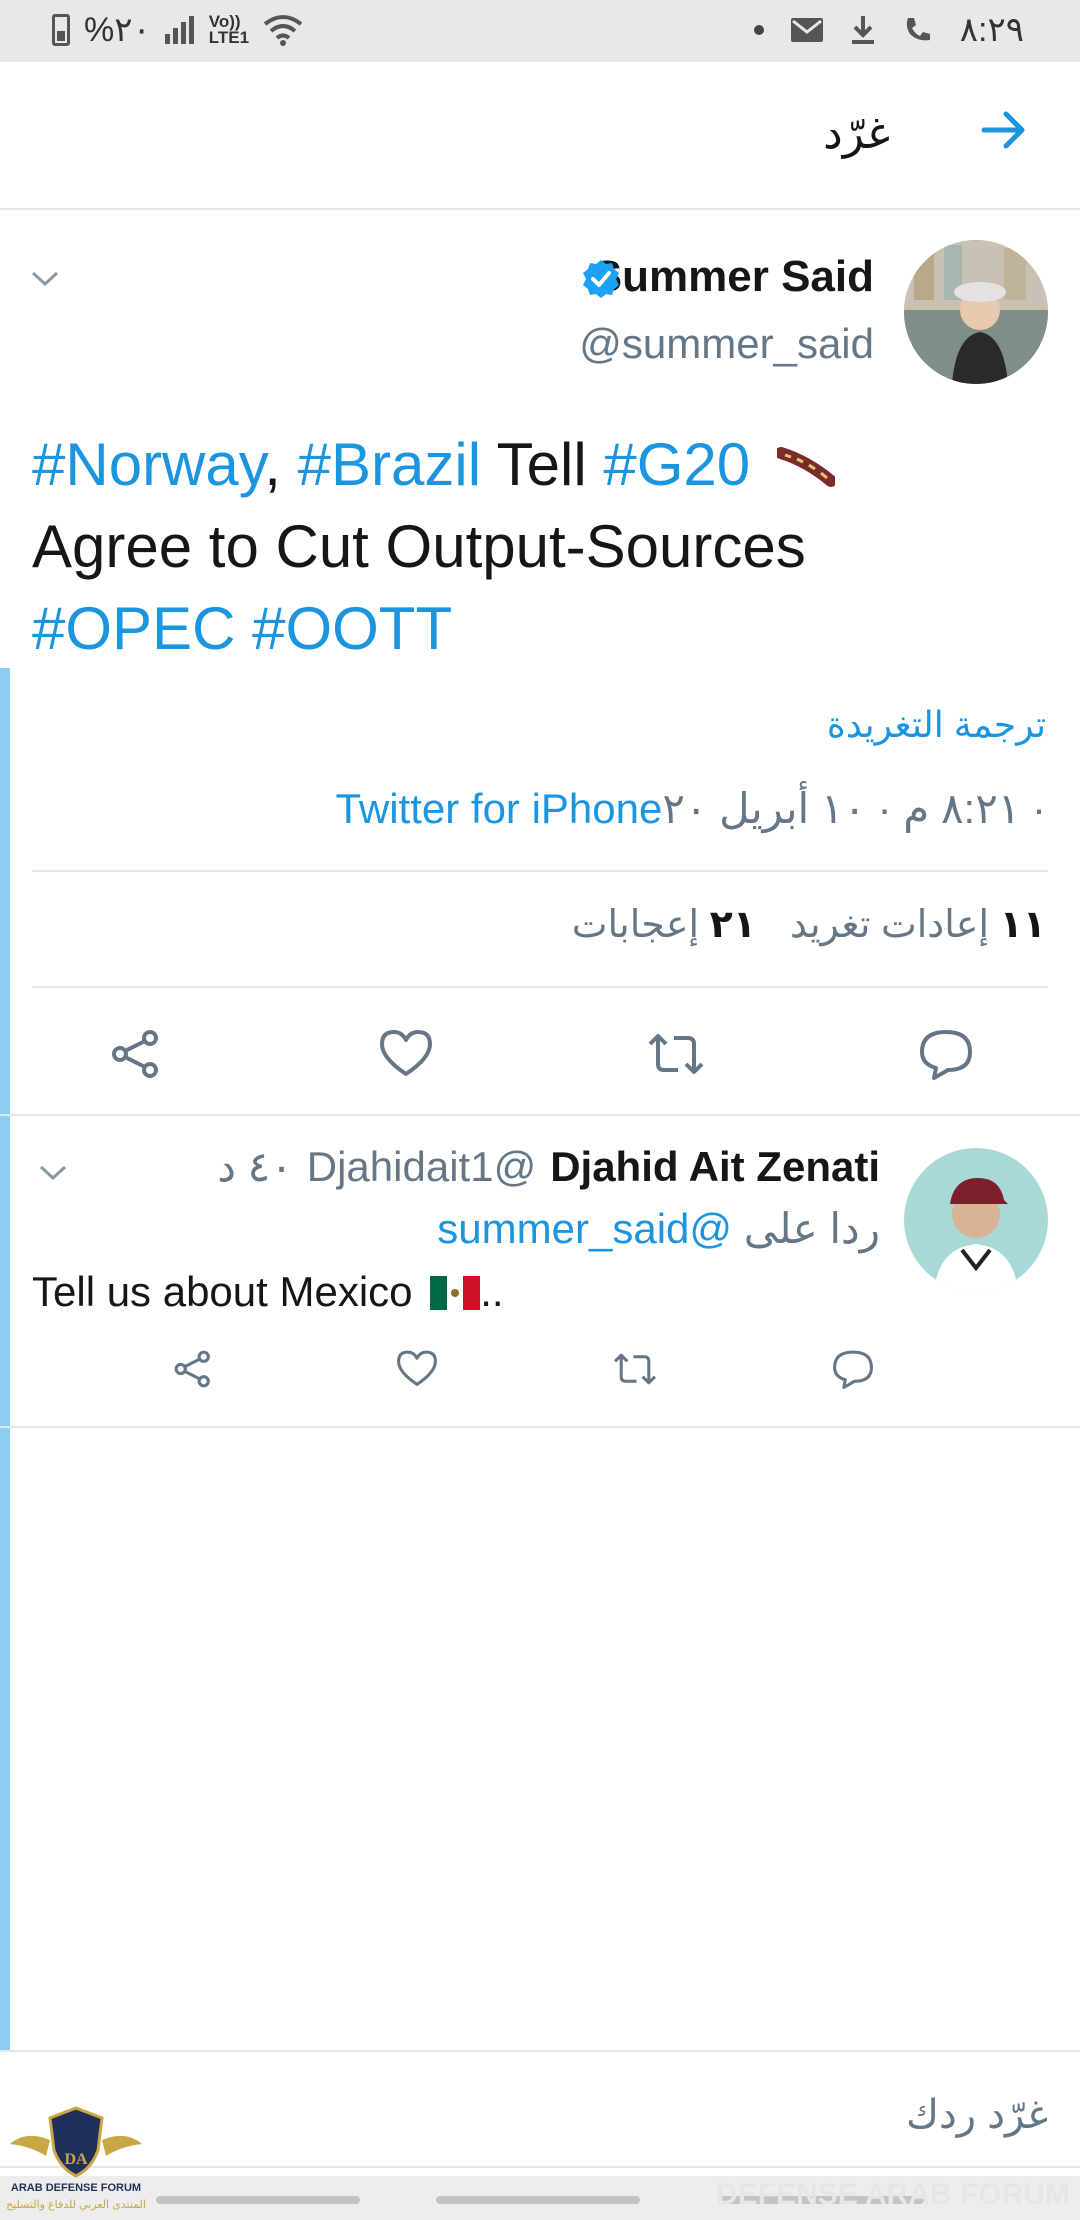 The width and height of the screenshot is (1080, 2220). Describe the element at coordinates (117, 30) in the screenshot. I see `battery-percent: %٢٠` at that location.